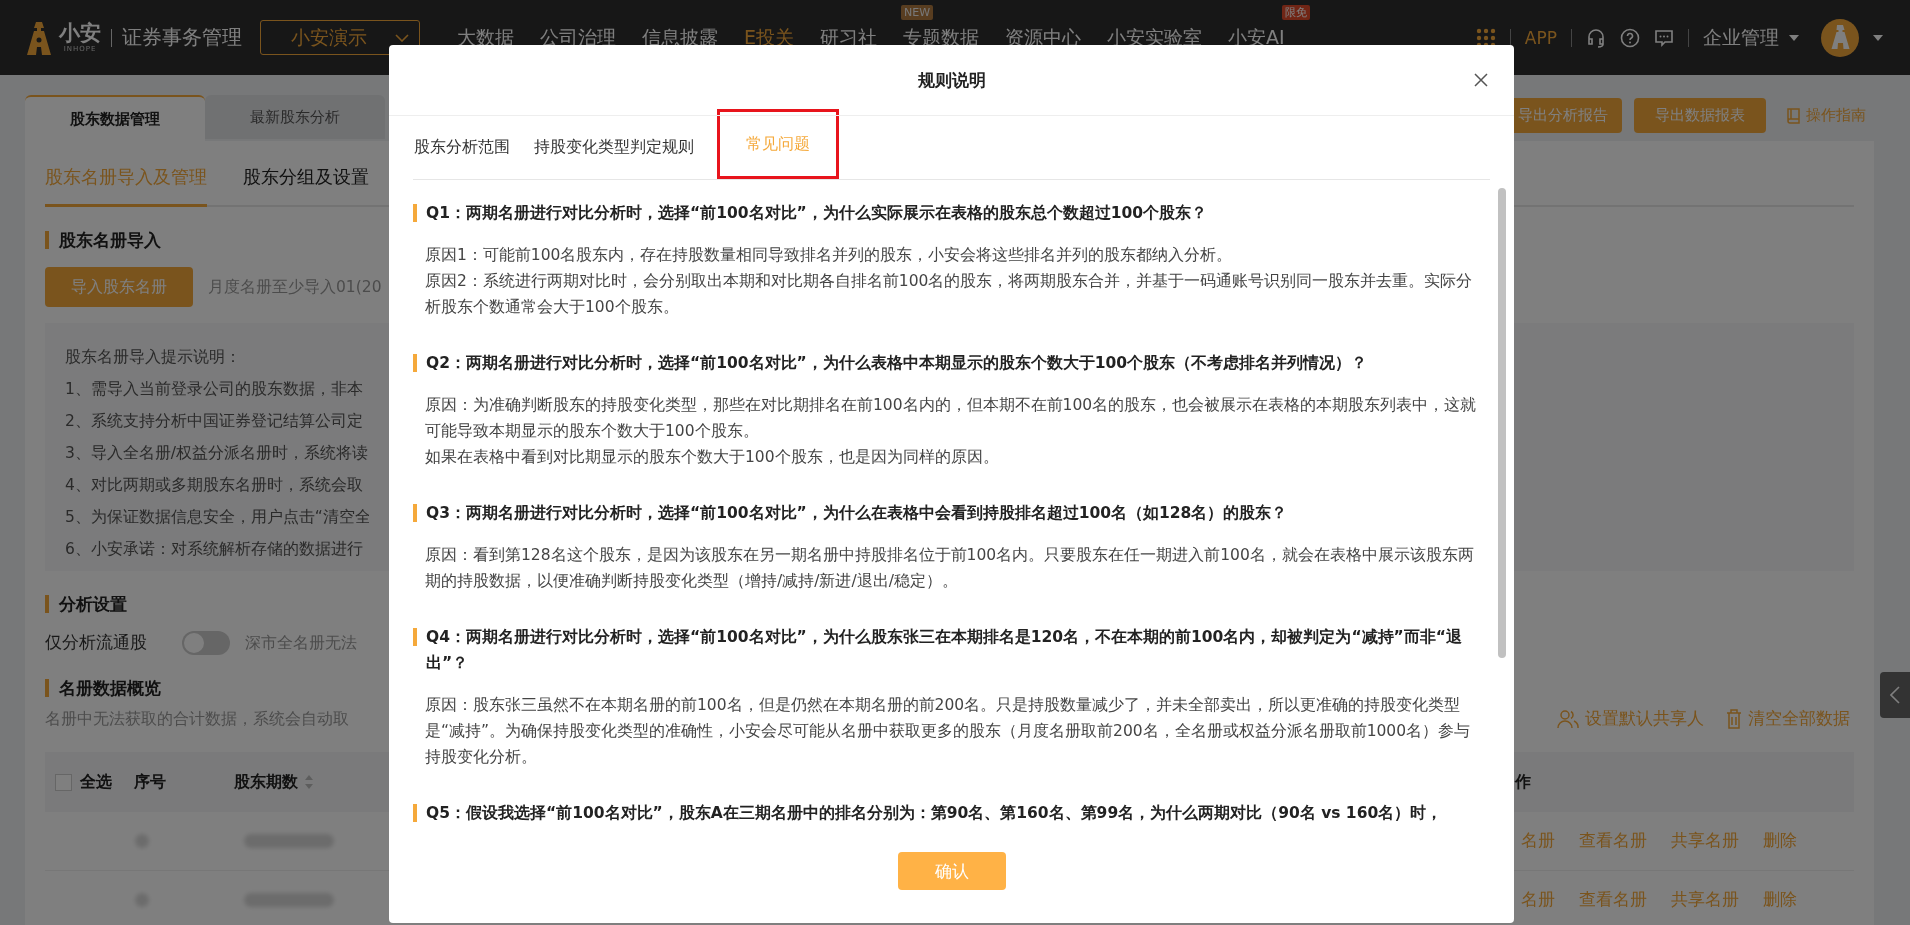 This screenshot has width=1910, height=925. What do you see at coordinates (39, 37) in the screenshot?
I see `logo-icon` at bounding box center [39, 37].